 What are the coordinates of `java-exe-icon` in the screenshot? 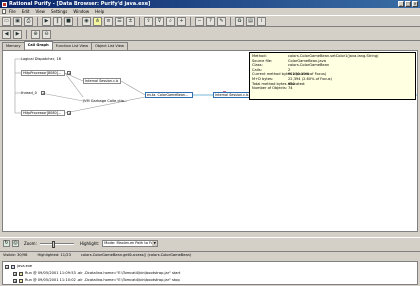 It's located at (13, 266).